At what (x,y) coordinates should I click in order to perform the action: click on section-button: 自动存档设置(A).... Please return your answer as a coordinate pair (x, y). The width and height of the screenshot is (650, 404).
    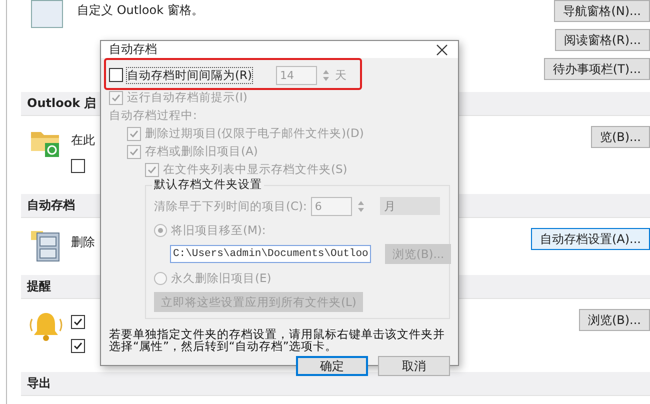
    Looking at the image, I should click on (590, 239).